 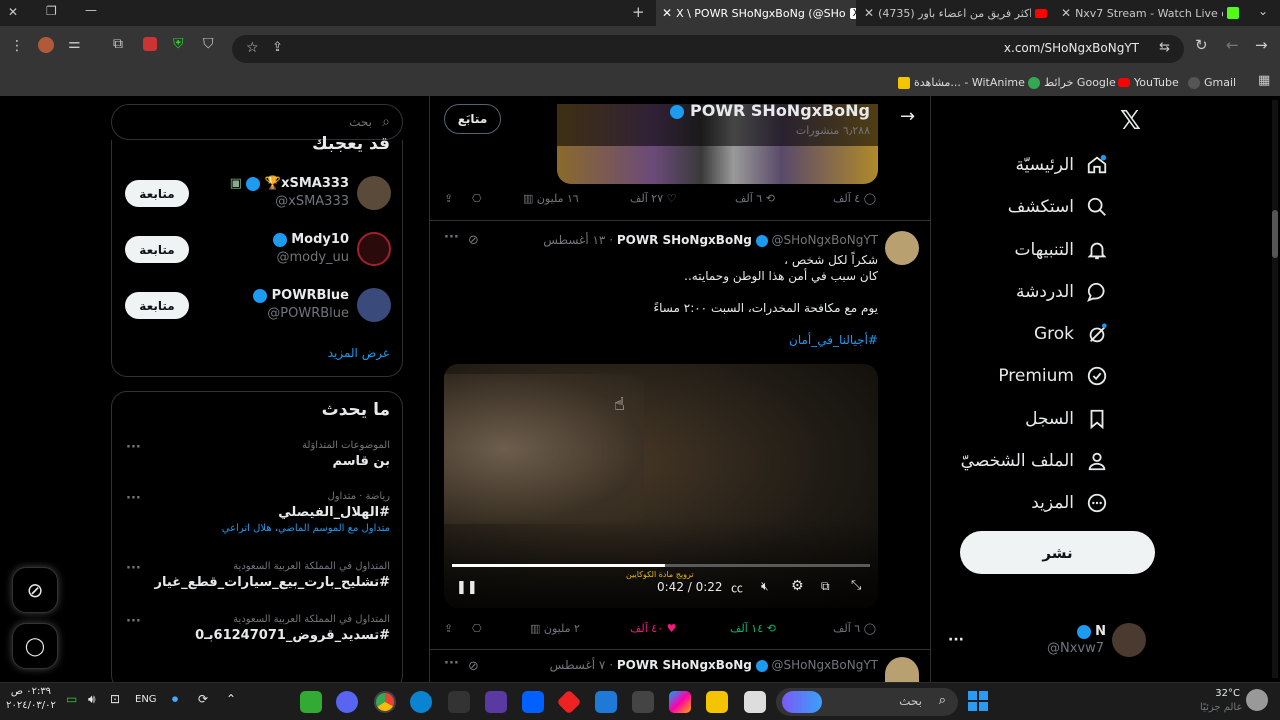 What do you see at coordinates (1130, 121) in the screenshot?
I see `x-logo-icon: 𝕏` at bounding box center [1130, 121].